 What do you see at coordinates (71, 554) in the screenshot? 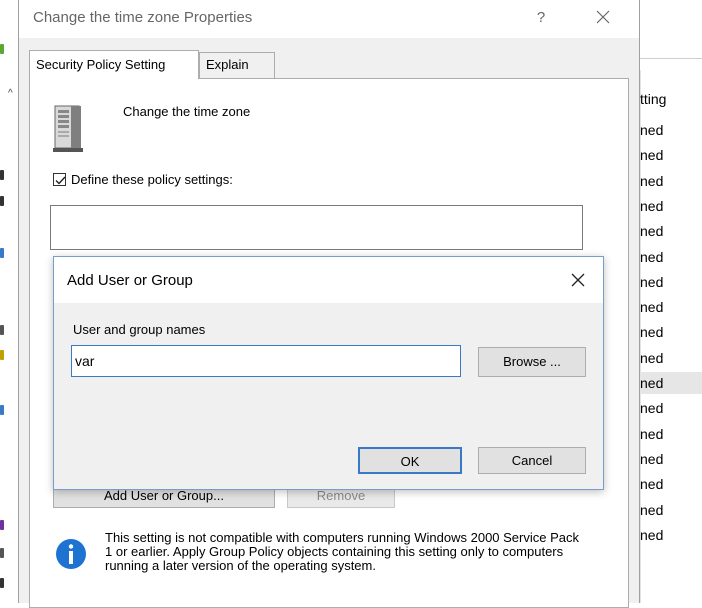
I see `info-icon` at bounding box center [71, 554].